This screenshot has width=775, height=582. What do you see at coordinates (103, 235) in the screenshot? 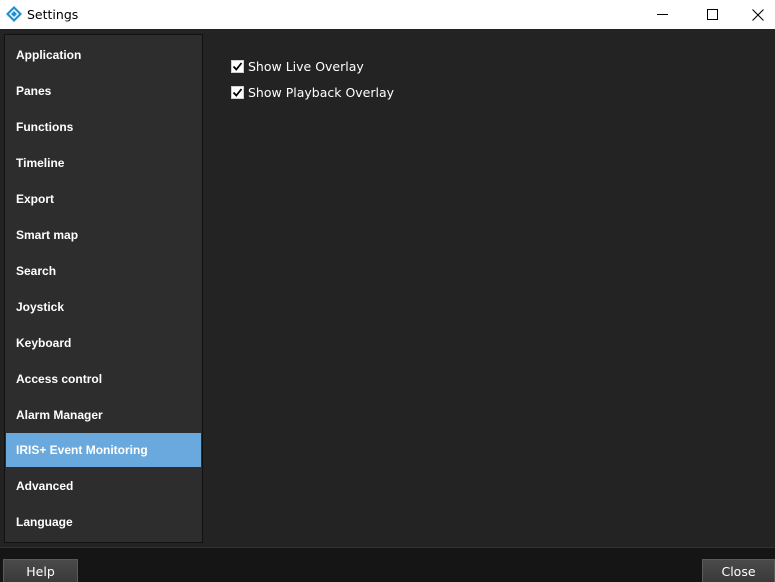
I see `sidebar-item-smart-map: Smart map` at bounding box center [103, 235].